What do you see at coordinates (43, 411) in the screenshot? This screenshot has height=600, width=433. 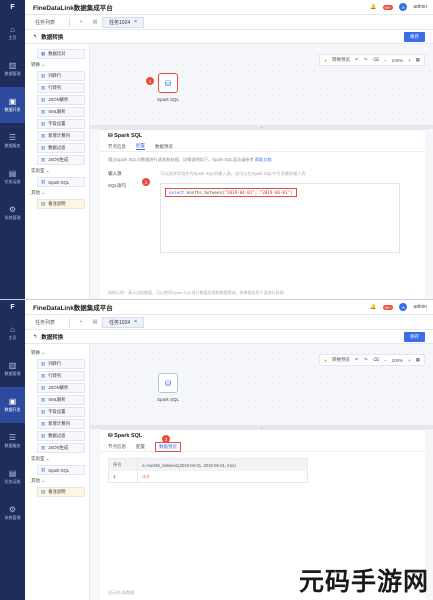 I see `operator-icon: ▥` at bounding box center [43, 411].